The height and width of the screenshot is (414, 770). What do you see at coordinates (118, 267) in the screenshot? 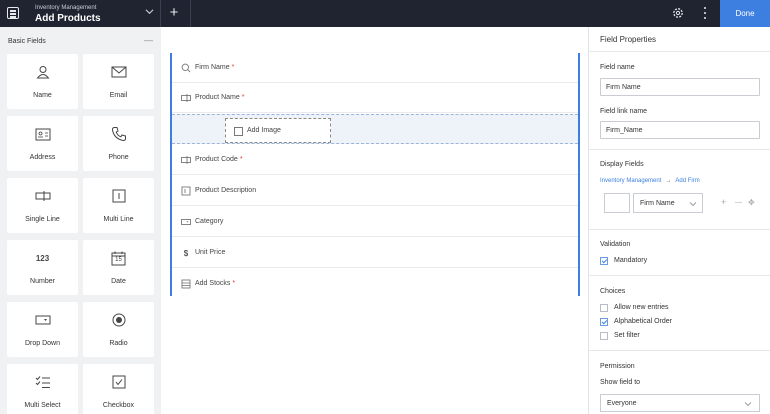
I see `palette-item-date: 15 Date` at bounding box center [118, 267].